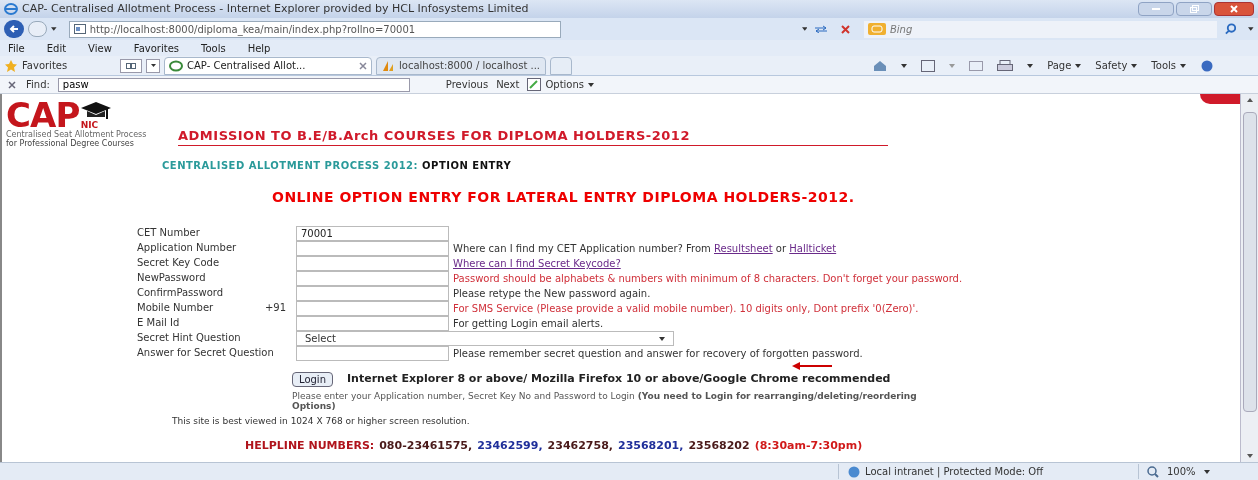 The image size is (1258, 480). I want to click on tab-list-button, so click(153, 65).